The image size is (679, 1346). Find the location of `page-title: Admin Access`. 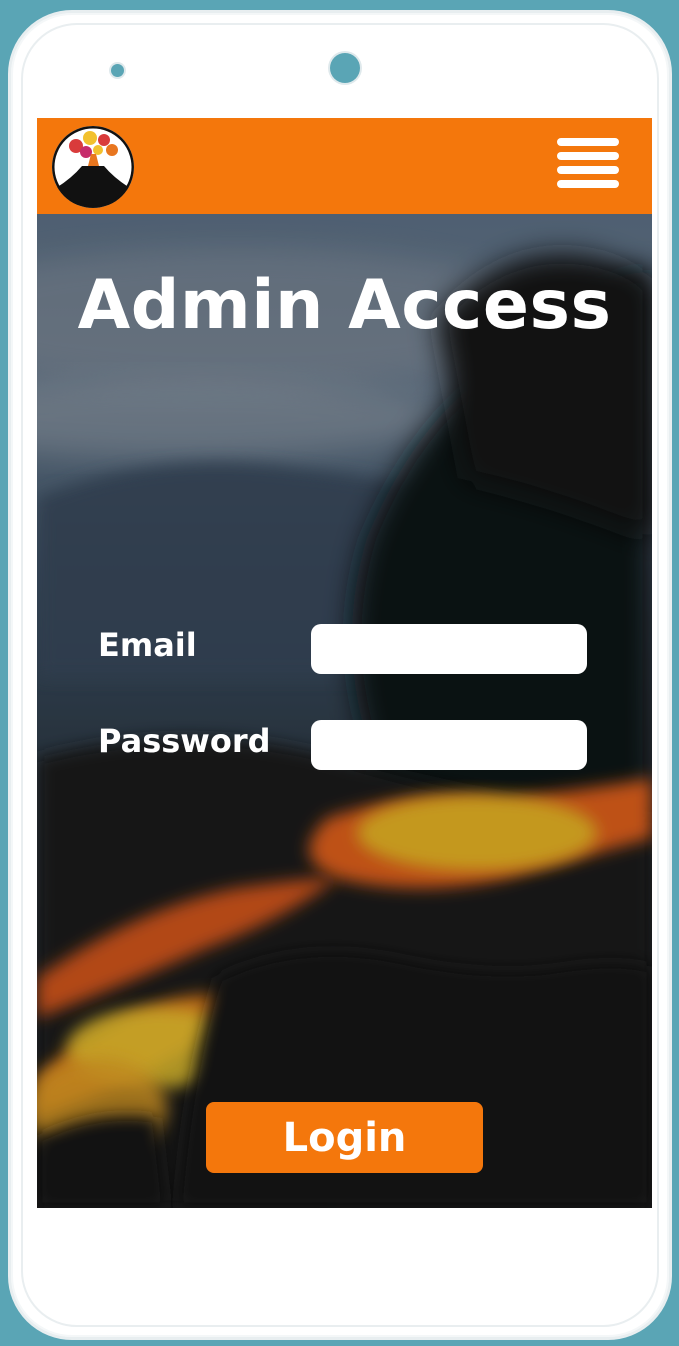

page-title: Admin Access is located at coordinates (344, 305).